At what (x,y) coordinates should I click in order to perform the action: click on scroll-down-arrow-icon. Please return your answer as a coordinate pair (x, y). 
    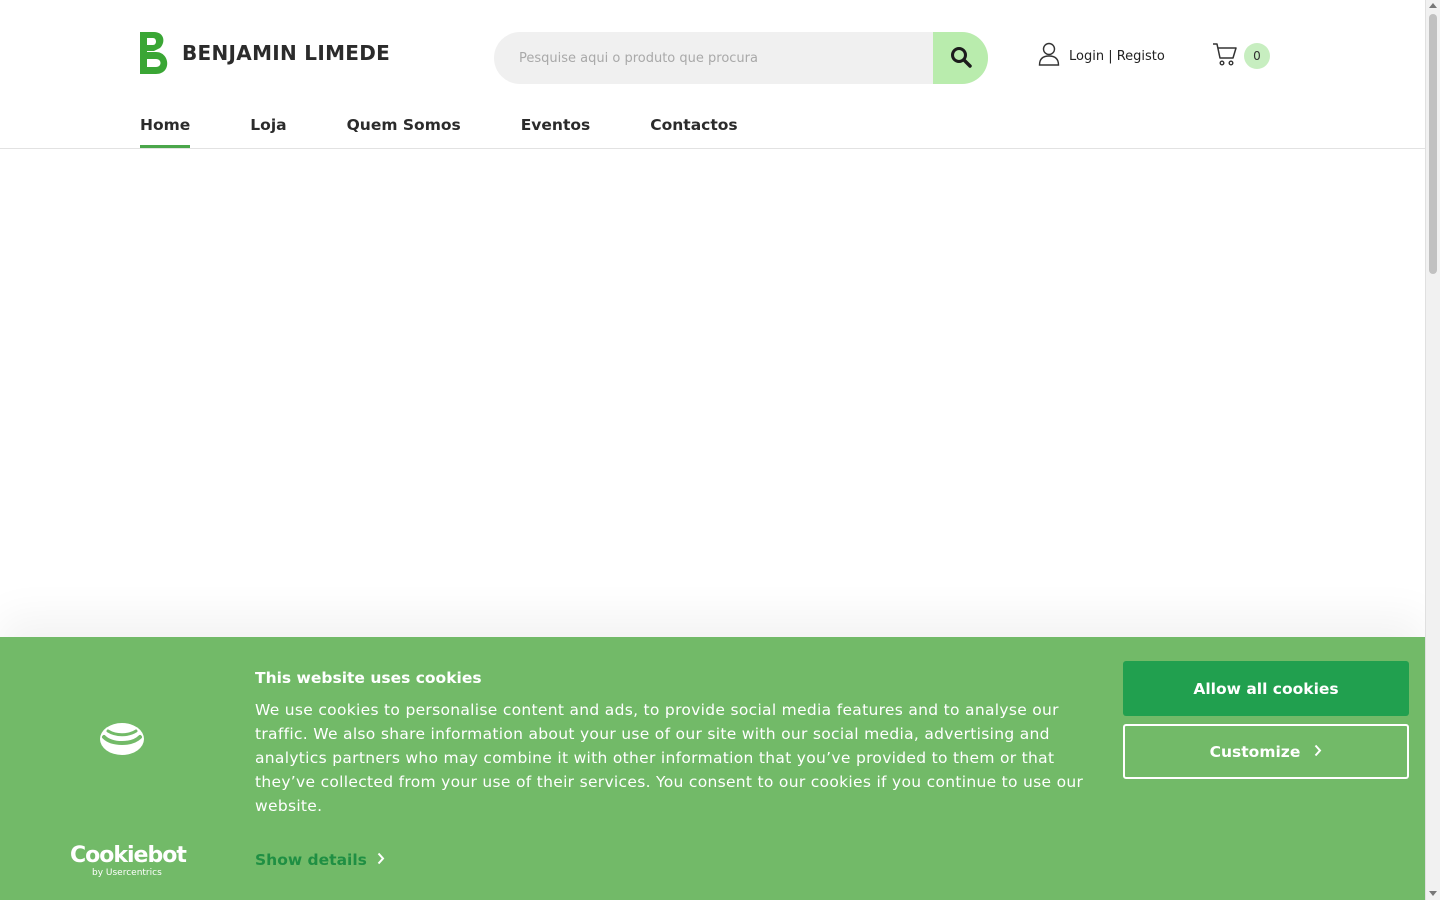
    Looking at the image, I should click on (1433, 893).